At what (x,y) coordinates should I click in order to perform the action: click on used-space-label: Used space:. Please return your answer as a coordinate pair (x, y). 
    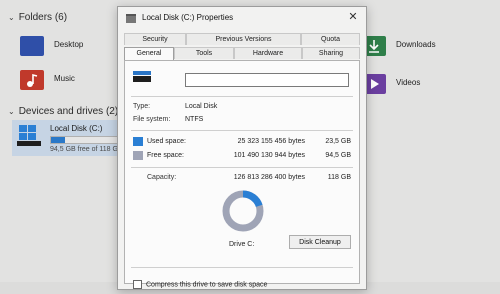
    Looking at the image, I should click on (166, 141).